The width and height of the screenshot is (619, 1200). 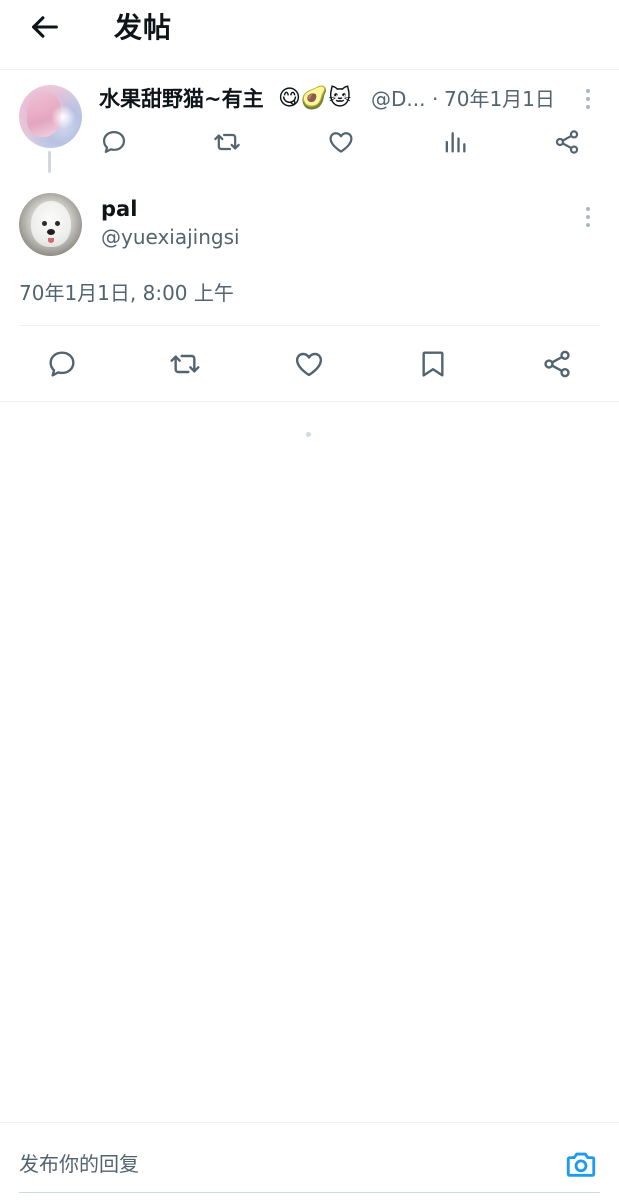 I want to click on top-app-bar: 发帖, so click(x=309, y=35).